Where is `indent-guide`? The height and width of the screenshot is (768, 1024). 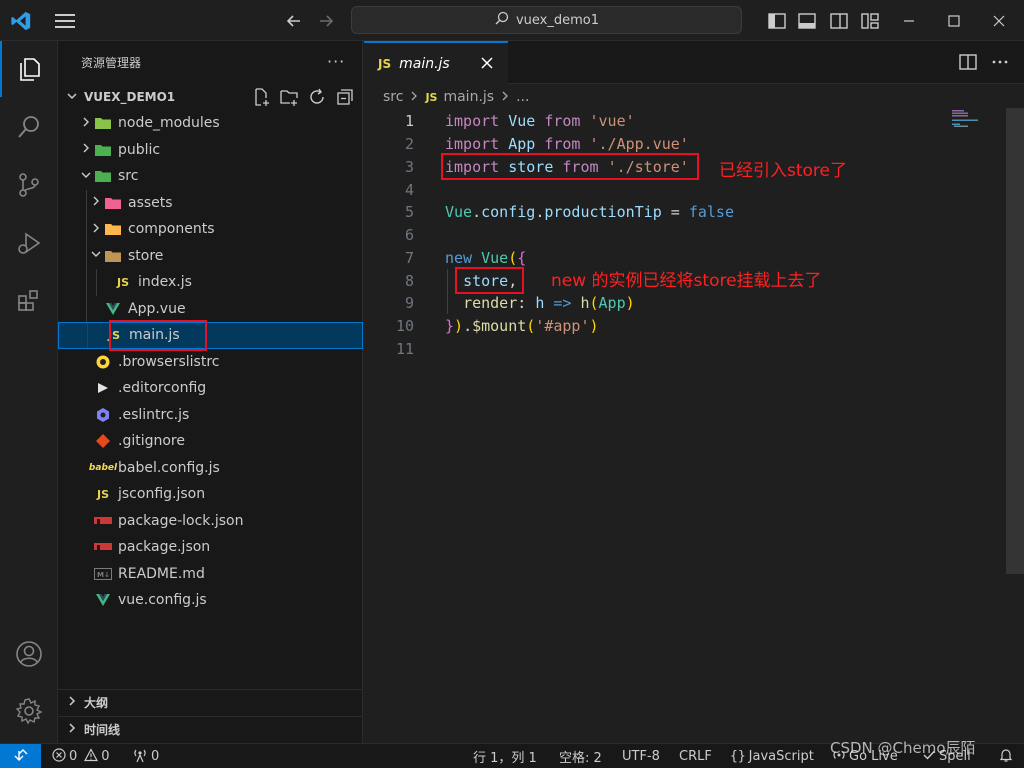
indent-guide is located at coordinates (447, 291).